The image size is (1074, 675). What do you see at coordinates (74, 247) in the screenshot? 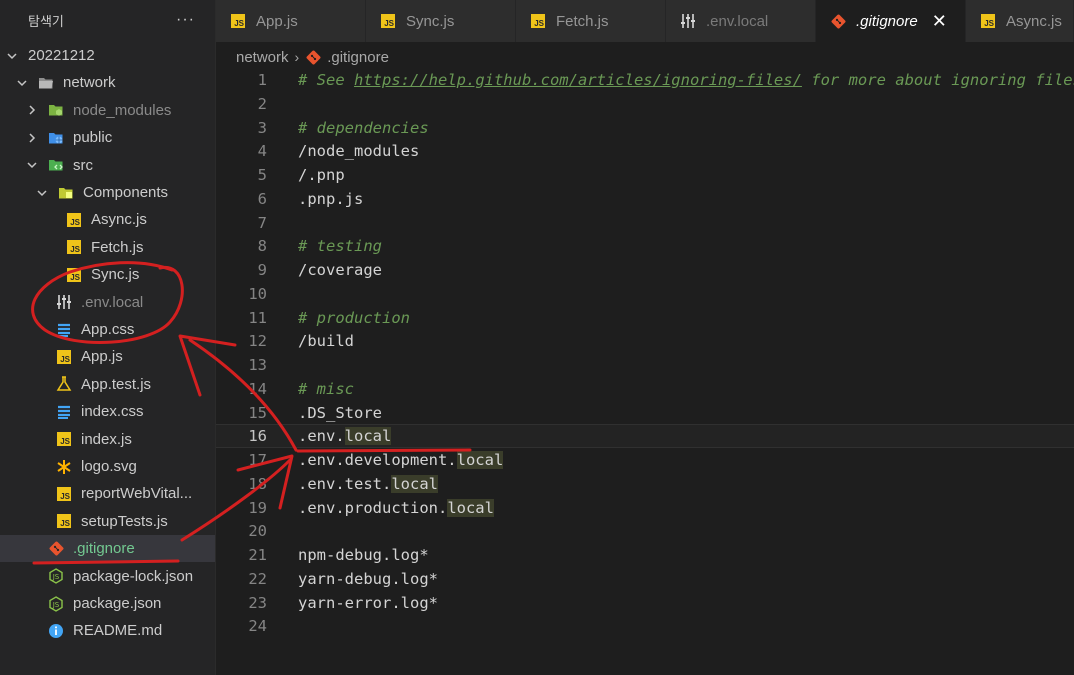
I see `js-file-icon: JS` at bounding box center [74, 247].